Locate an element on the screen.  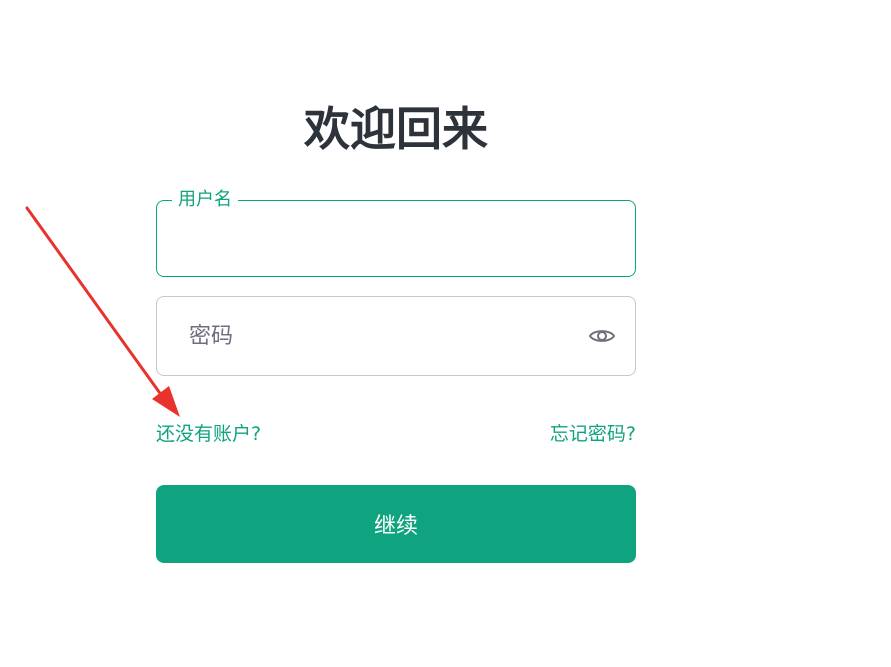
username-input is located at coordinates (396, 238).